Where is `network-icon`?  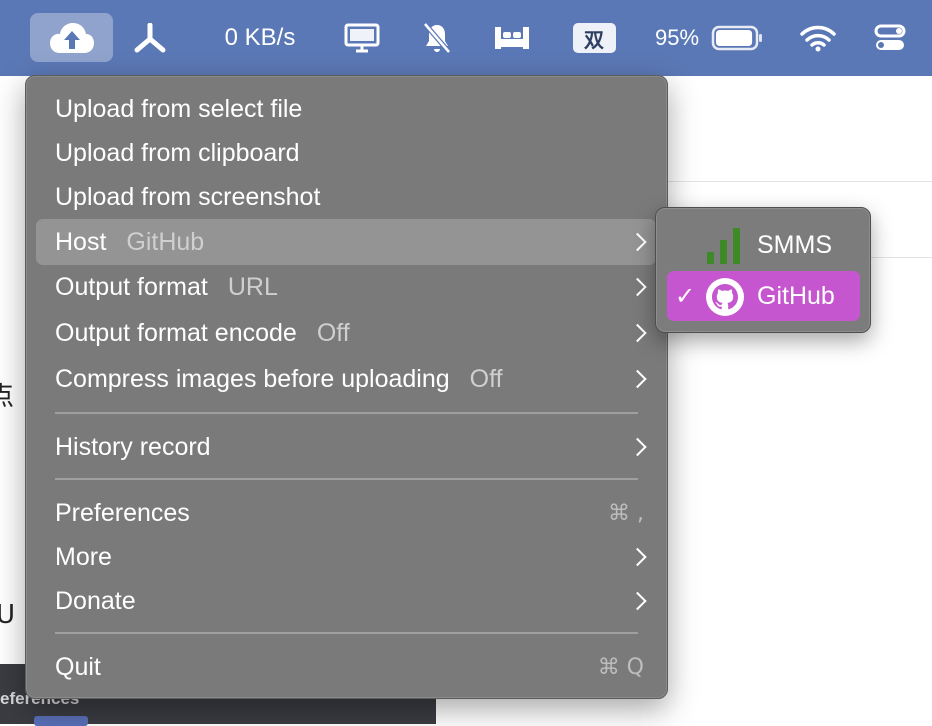 network-icon is located at coordinates (150, 38).